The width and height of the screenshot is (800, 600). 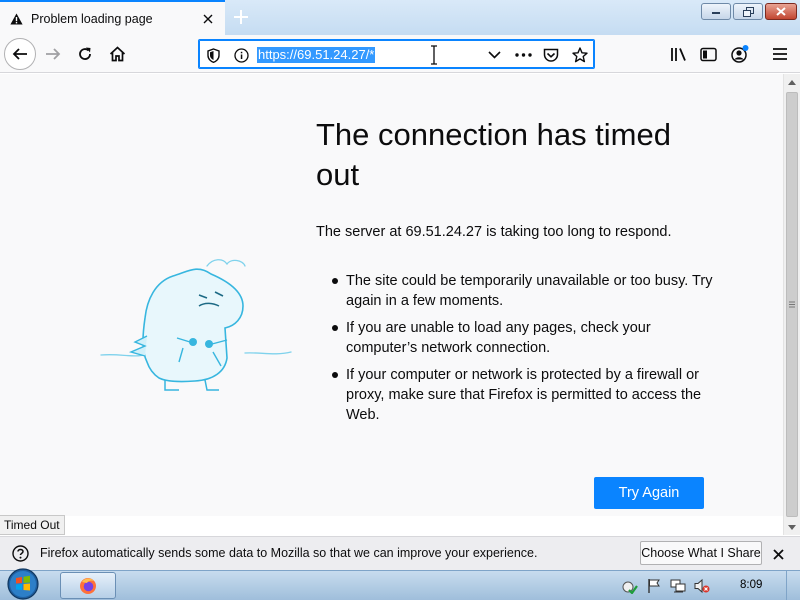 I want to click on maximize-button, so click(x=748, y=11).